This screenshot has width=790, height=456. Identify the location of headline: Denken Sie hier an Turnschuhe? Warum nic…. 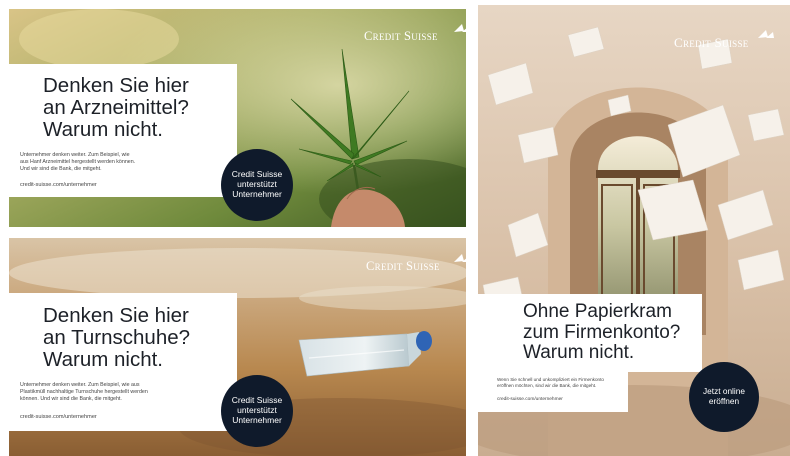
(117, 338).